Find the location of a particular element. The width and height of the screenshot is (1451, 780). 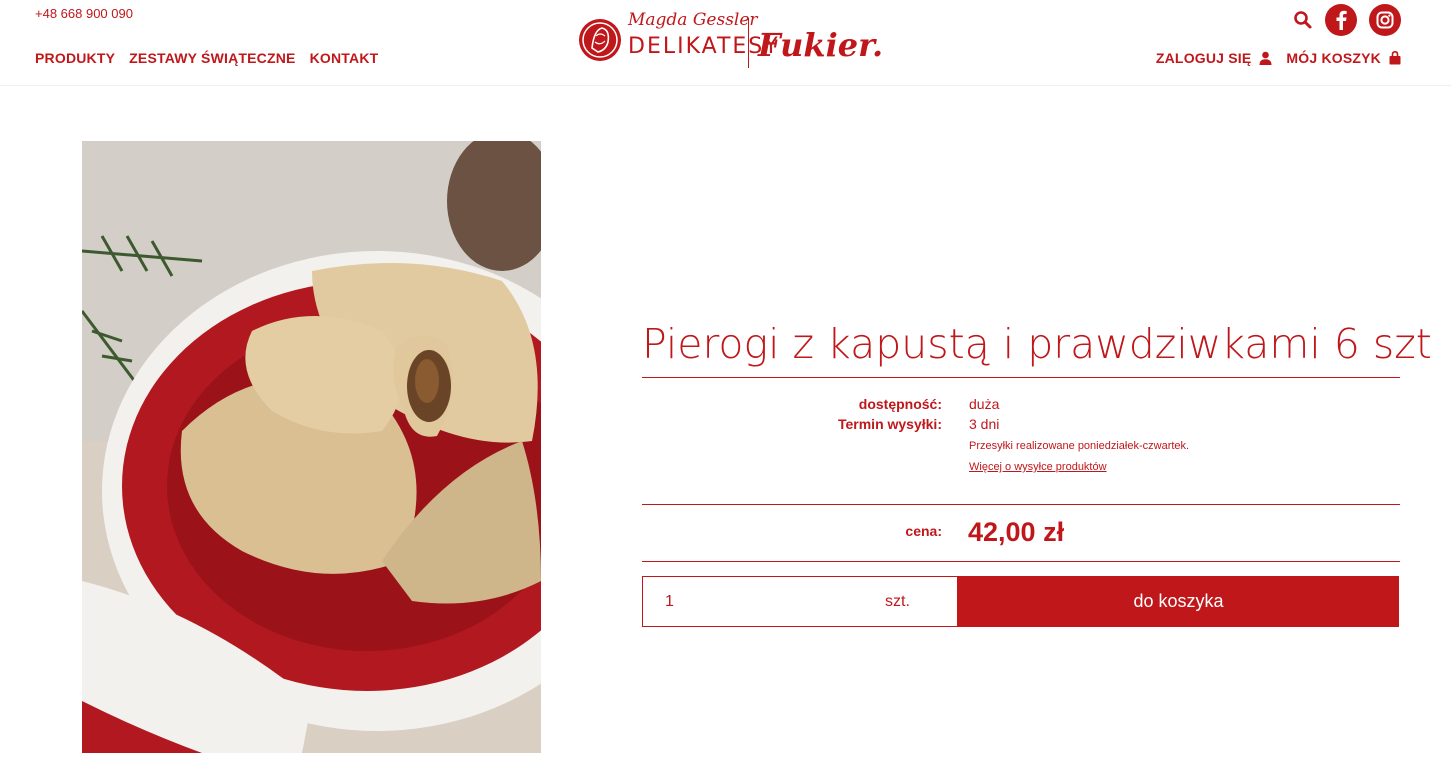

shipping-info-link: Więcej o wysyłce produktów is located at coordinates (1038, 467).